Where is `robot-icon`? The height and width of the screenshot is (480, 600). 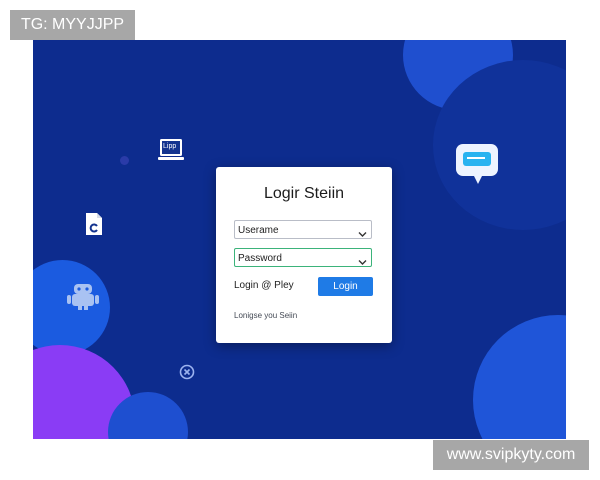
robot-icon is located at coordinates (83, 295).